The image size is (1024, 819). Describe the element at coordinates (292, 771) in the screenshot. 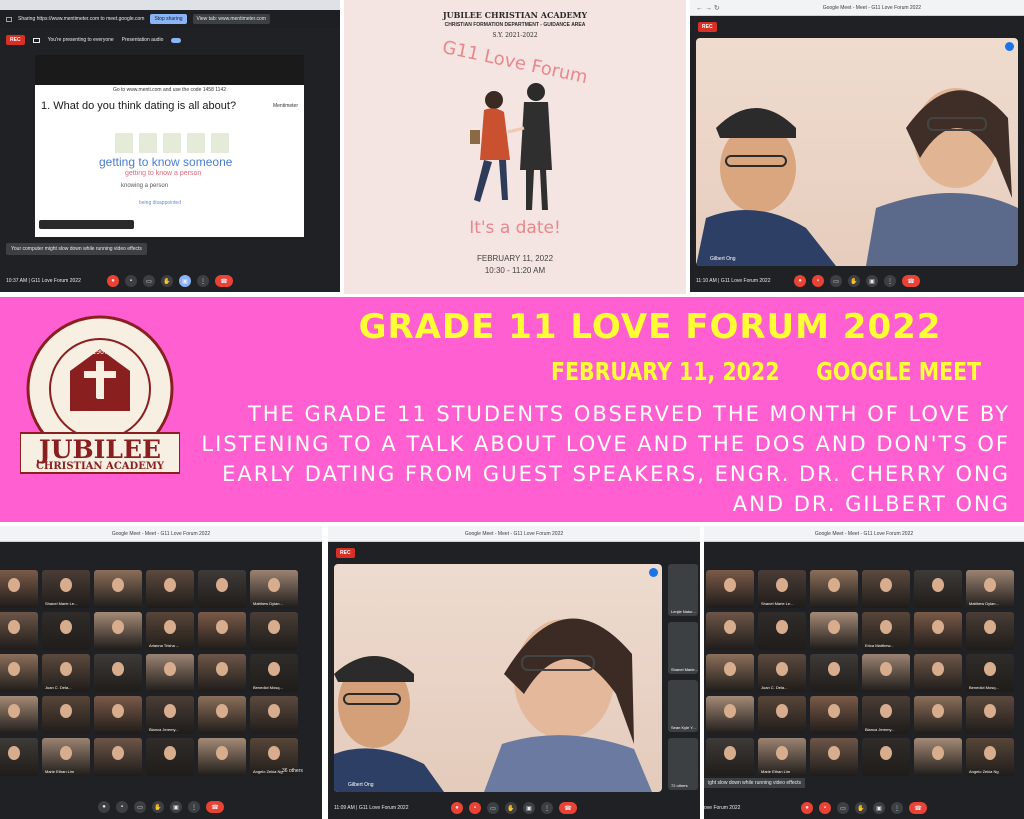

I see `others-count: 36 others` at that location.